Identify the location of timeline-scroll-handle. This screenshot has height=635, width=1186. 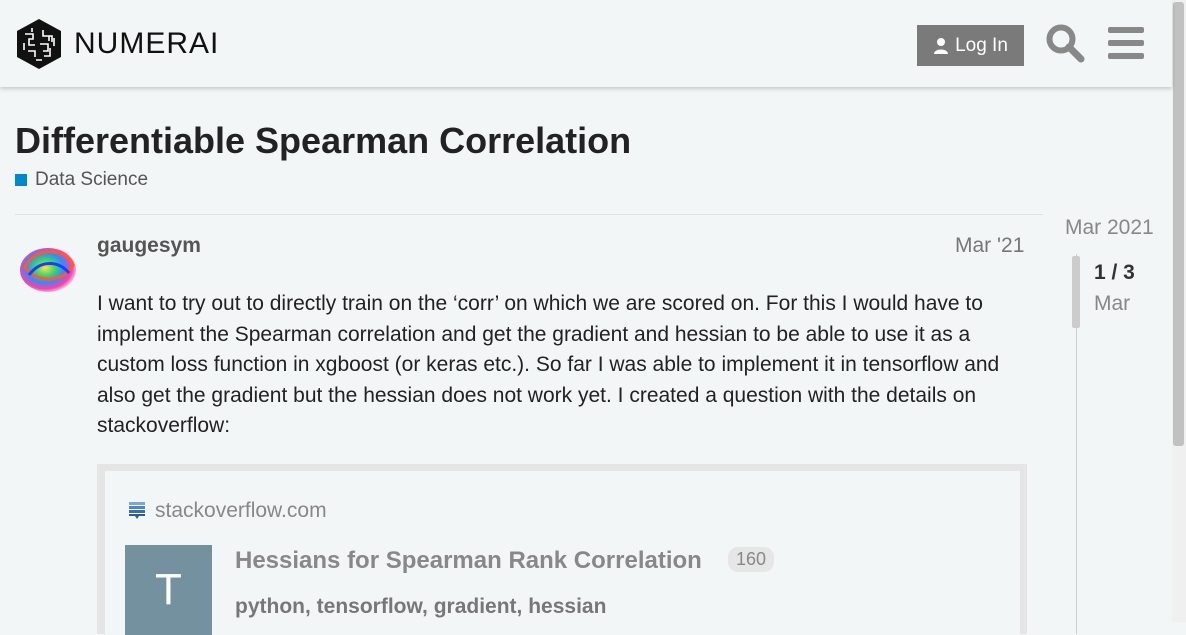
(1076, 292).